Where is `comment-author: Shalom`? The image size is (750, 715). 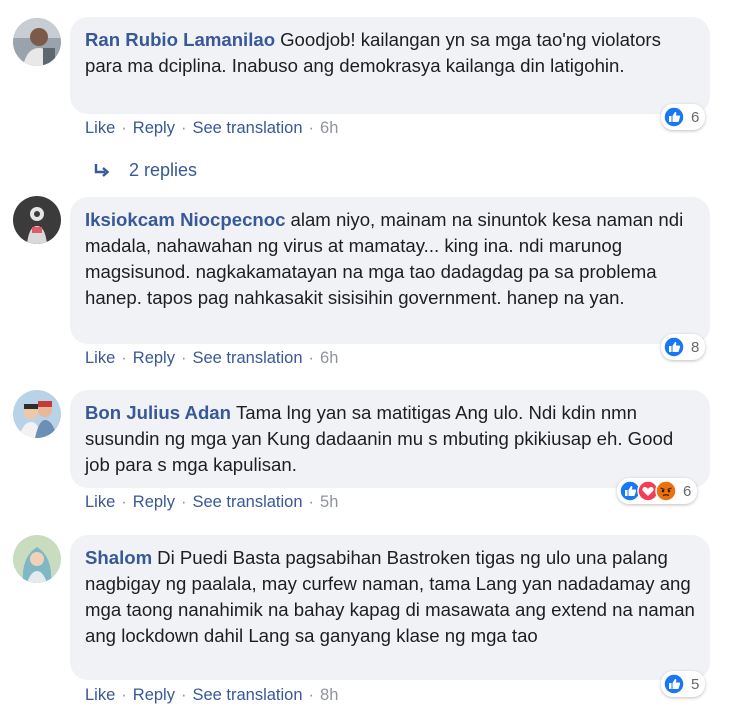 comment-author: Shalom is located at coordinates (118, 557).